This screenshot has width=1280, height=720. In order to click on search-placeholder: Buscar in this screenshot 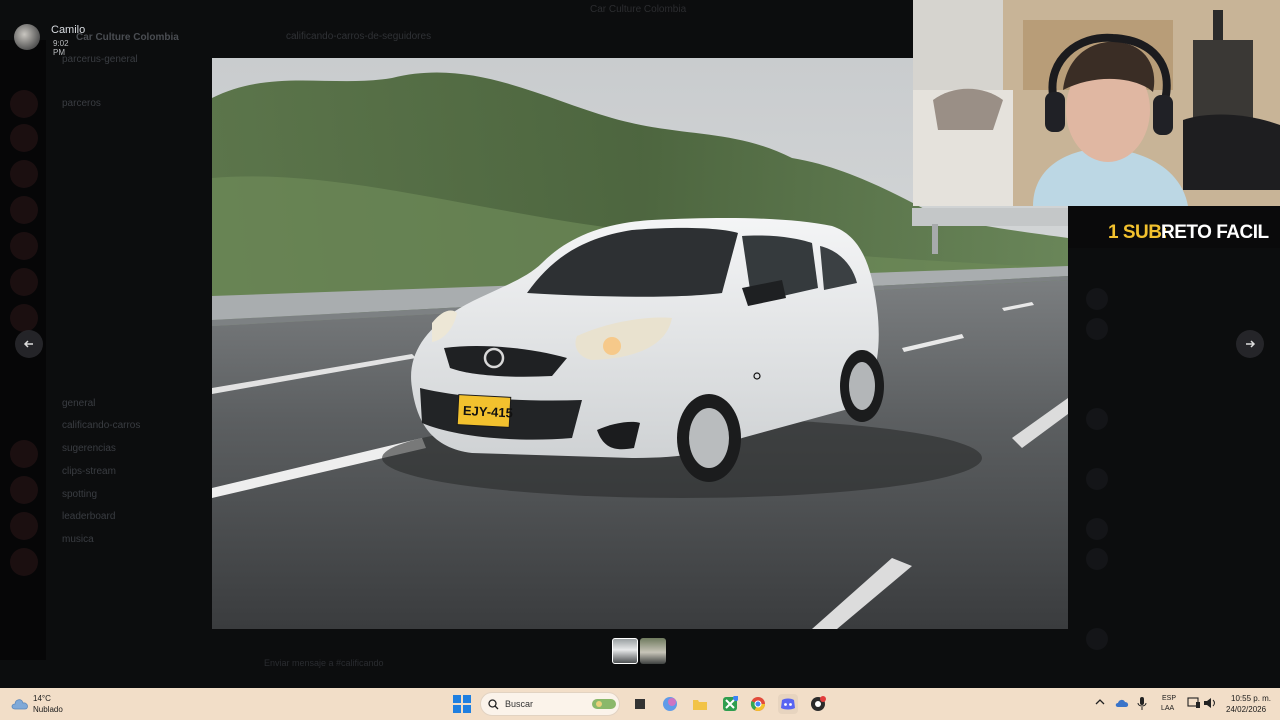, I will do `click(519, 704)`.